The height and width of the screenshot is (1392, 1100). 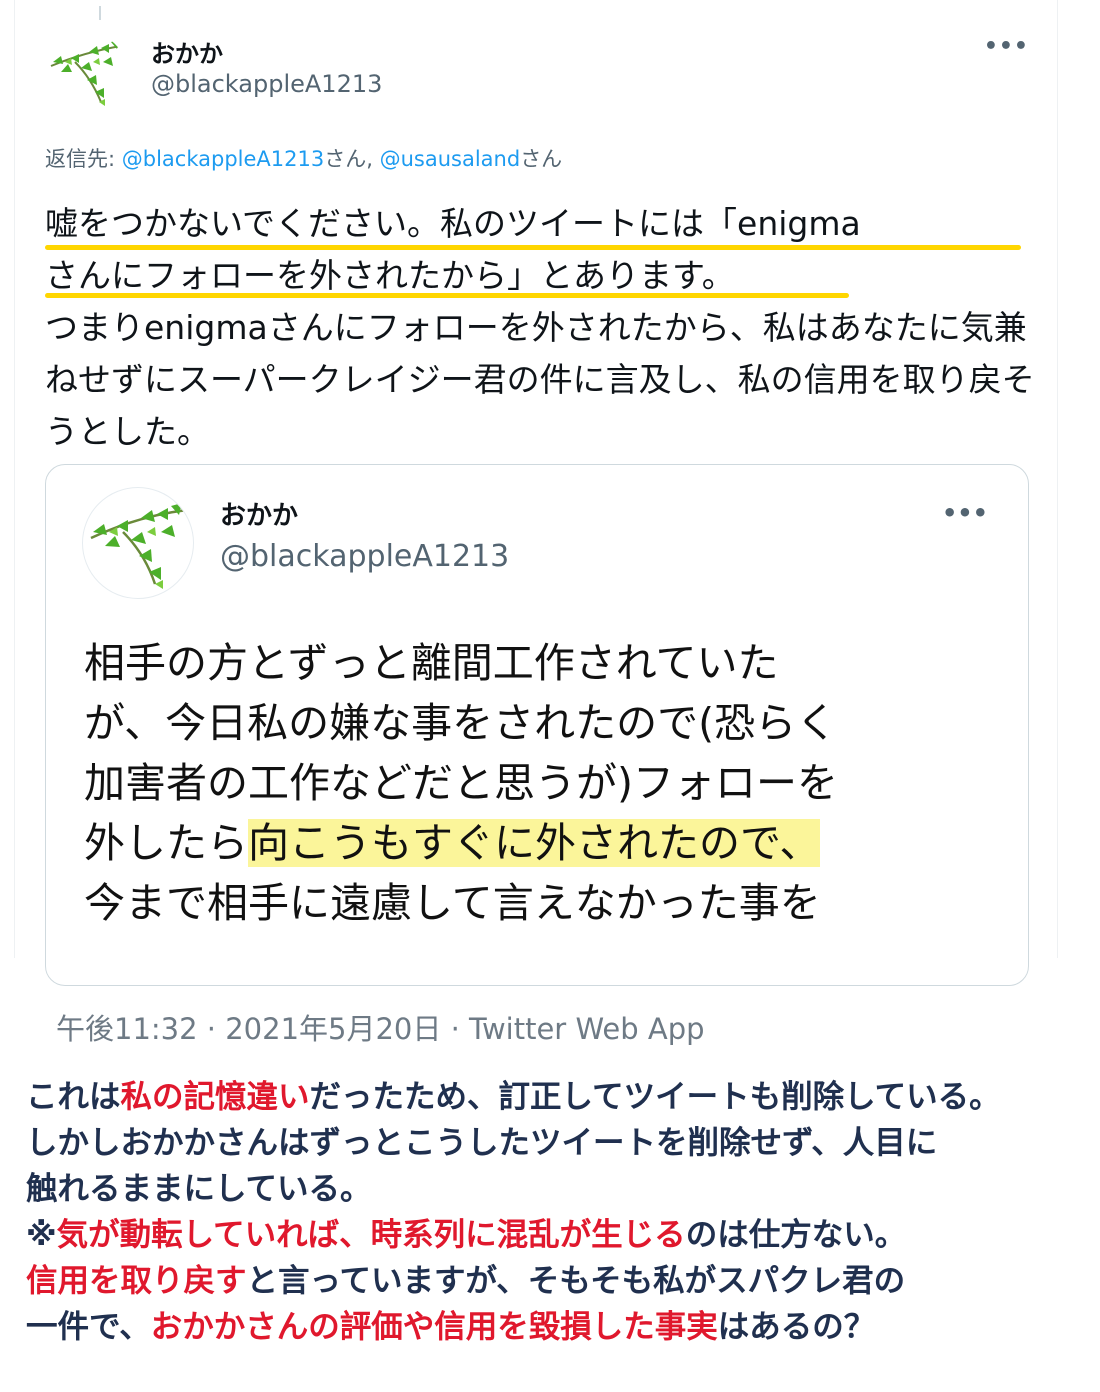 What do you see at coordinates (461, 783) in the screenshot?
I see `quoted-line: 加害者の工作などだと思うが)フォローを` at bounding box center [461, 783].